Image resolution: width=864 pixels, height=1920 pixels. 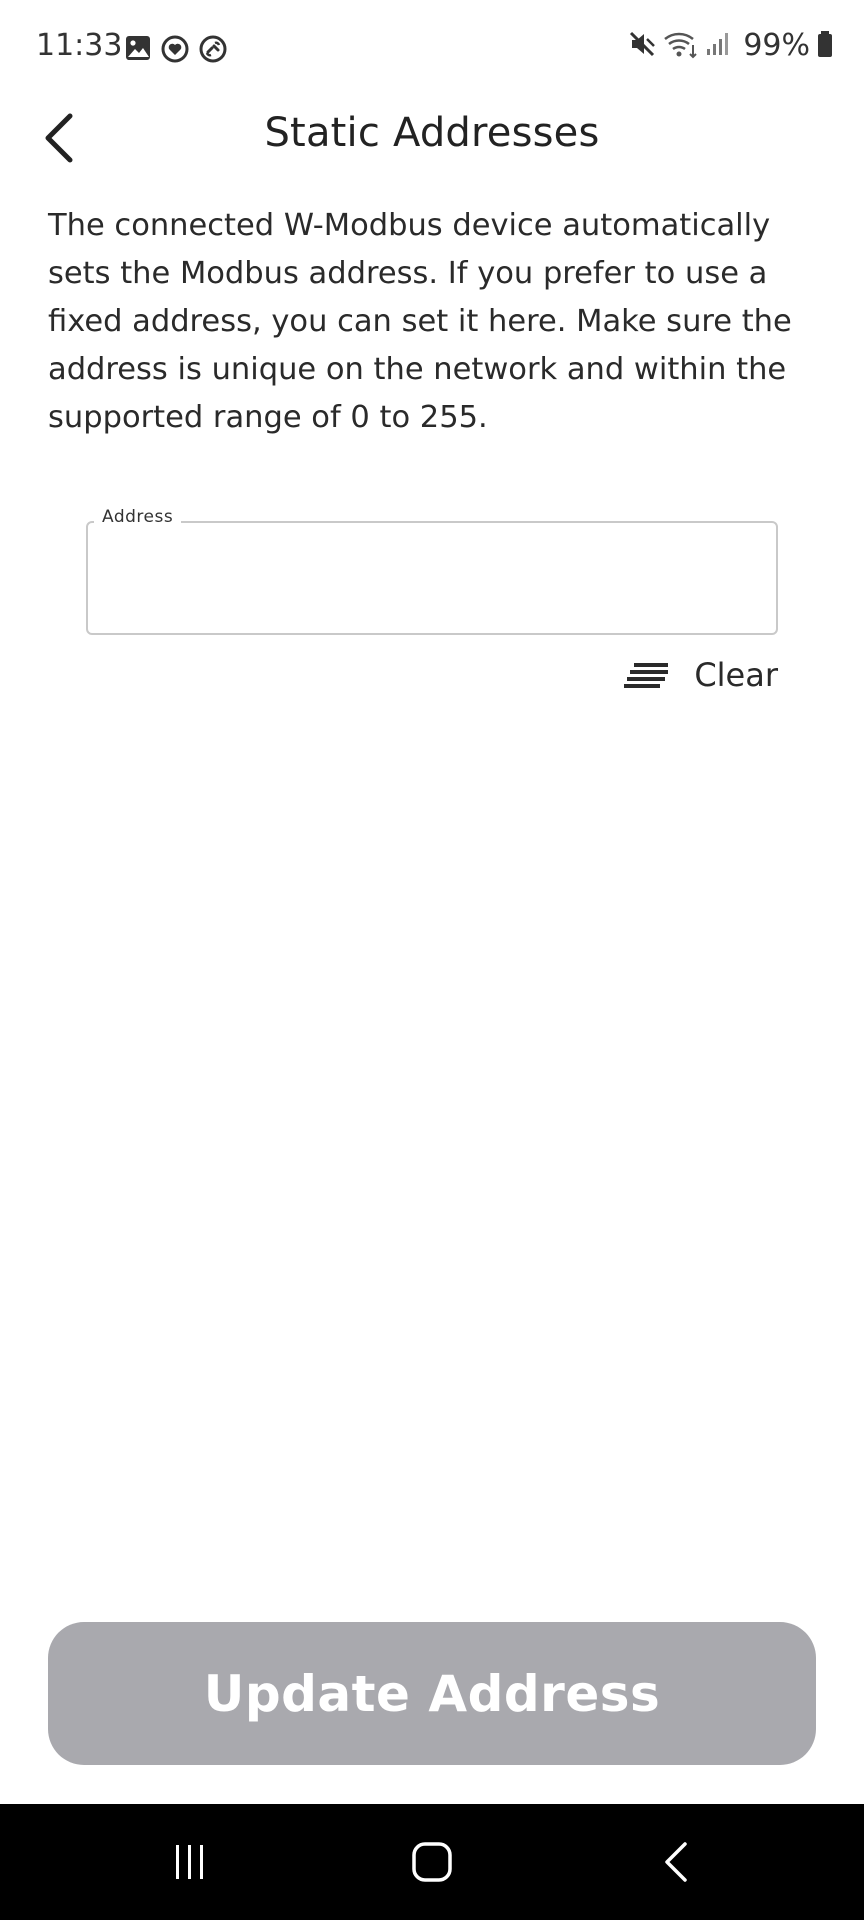 I want to click on status-system-icons: 99%, so click(x=730, y=45).